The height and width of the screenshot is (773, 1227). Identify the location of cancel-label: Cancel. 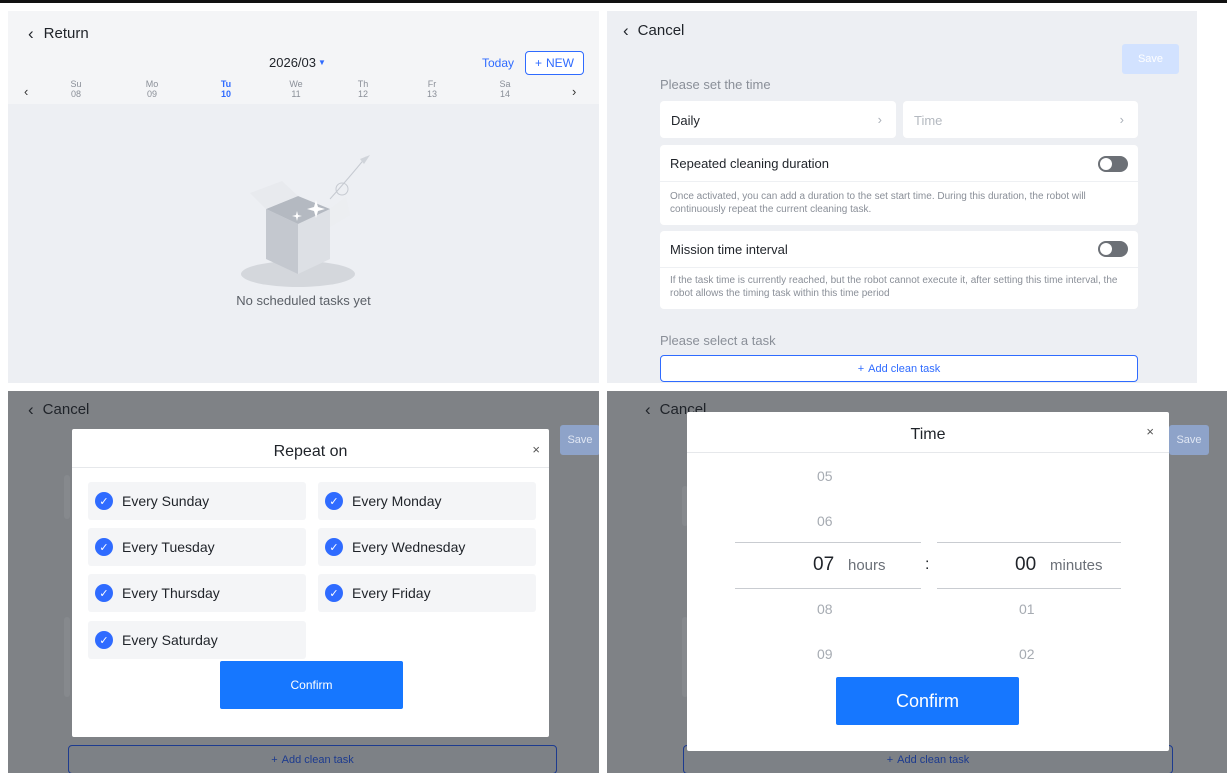
(661, 30).